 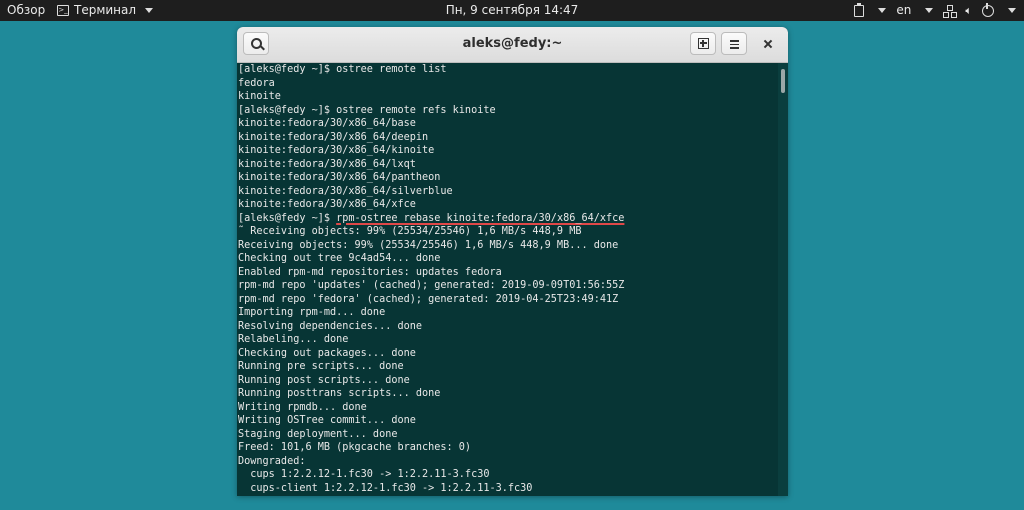 I want to click on new-tab-icon, so click(x=703, y=43).